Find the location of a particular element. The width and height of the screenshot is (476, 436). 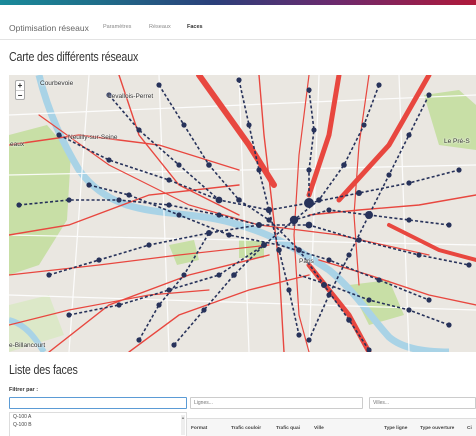

map-label-paris: Paris is located at coordinates (306, 261).